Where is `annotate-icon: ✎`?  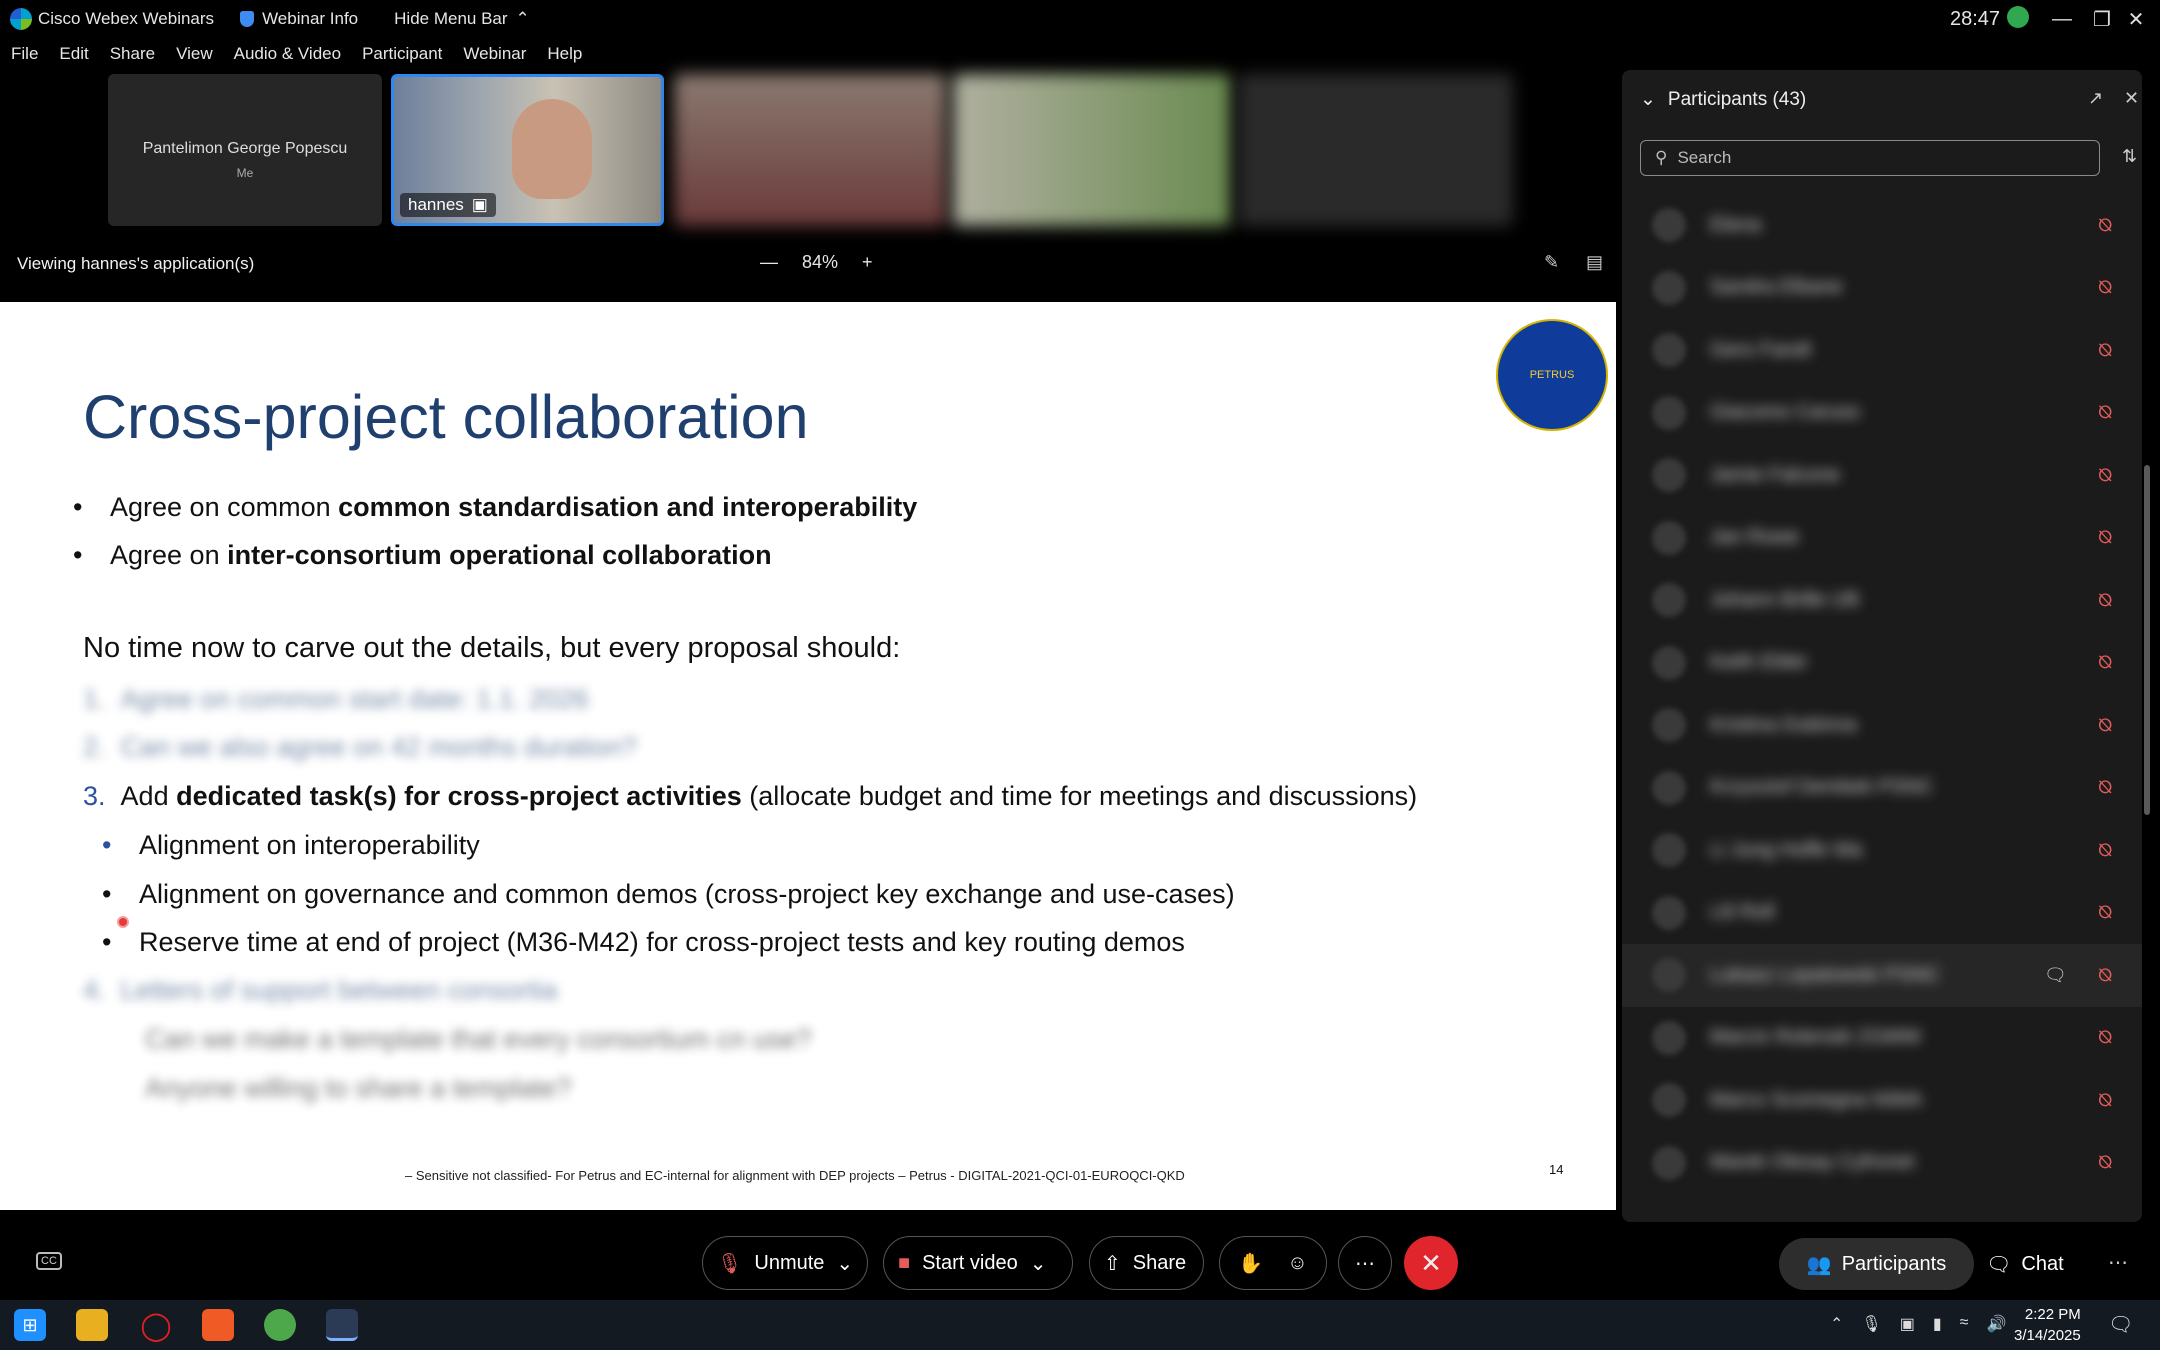 annotate-icon: ✎ is located at coordinates (1551, 262).